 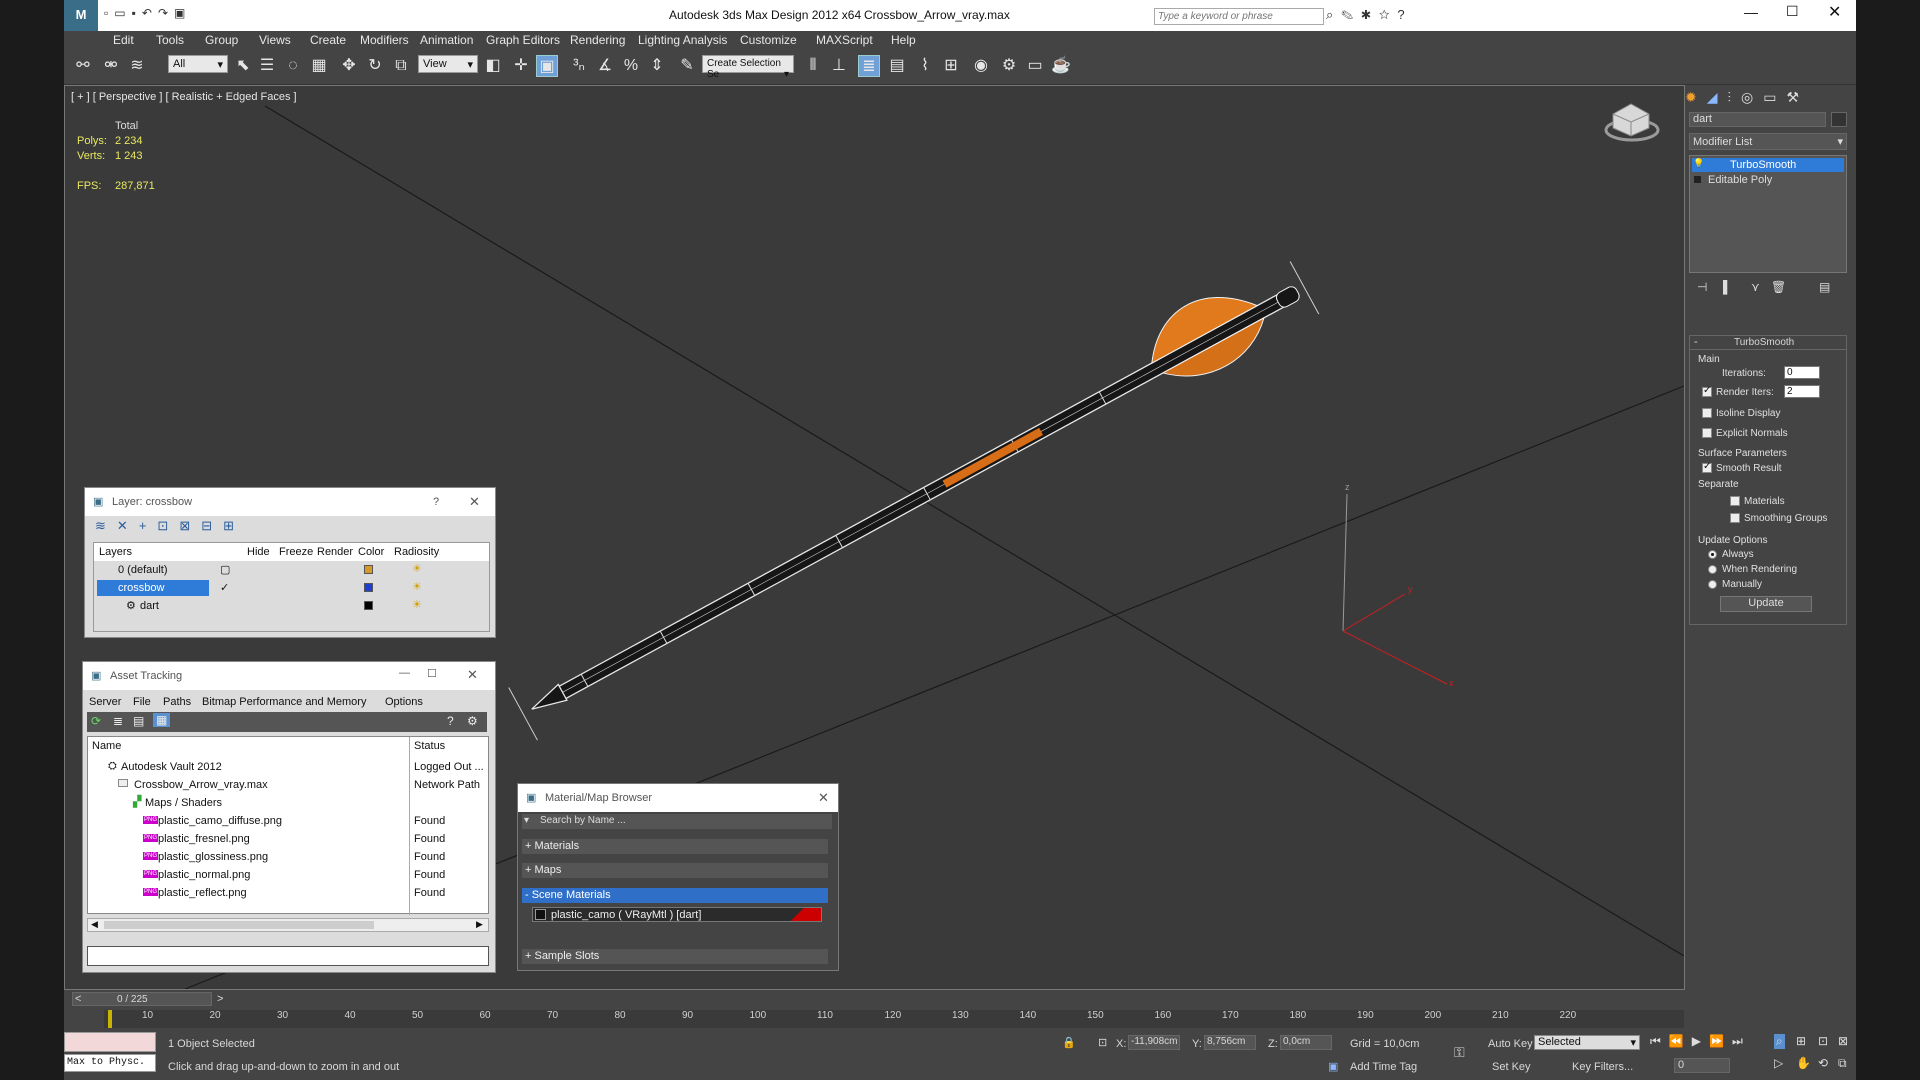 I want to click on path-field, so click(x=288, y=956).